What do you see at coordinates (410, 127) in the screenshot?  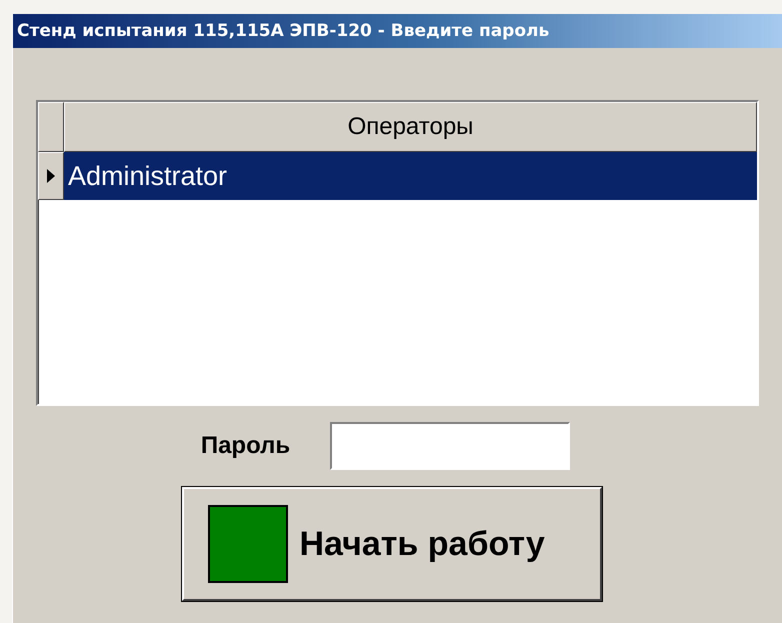 I see `column-header: Операторы` at bounding box center [410, 127].